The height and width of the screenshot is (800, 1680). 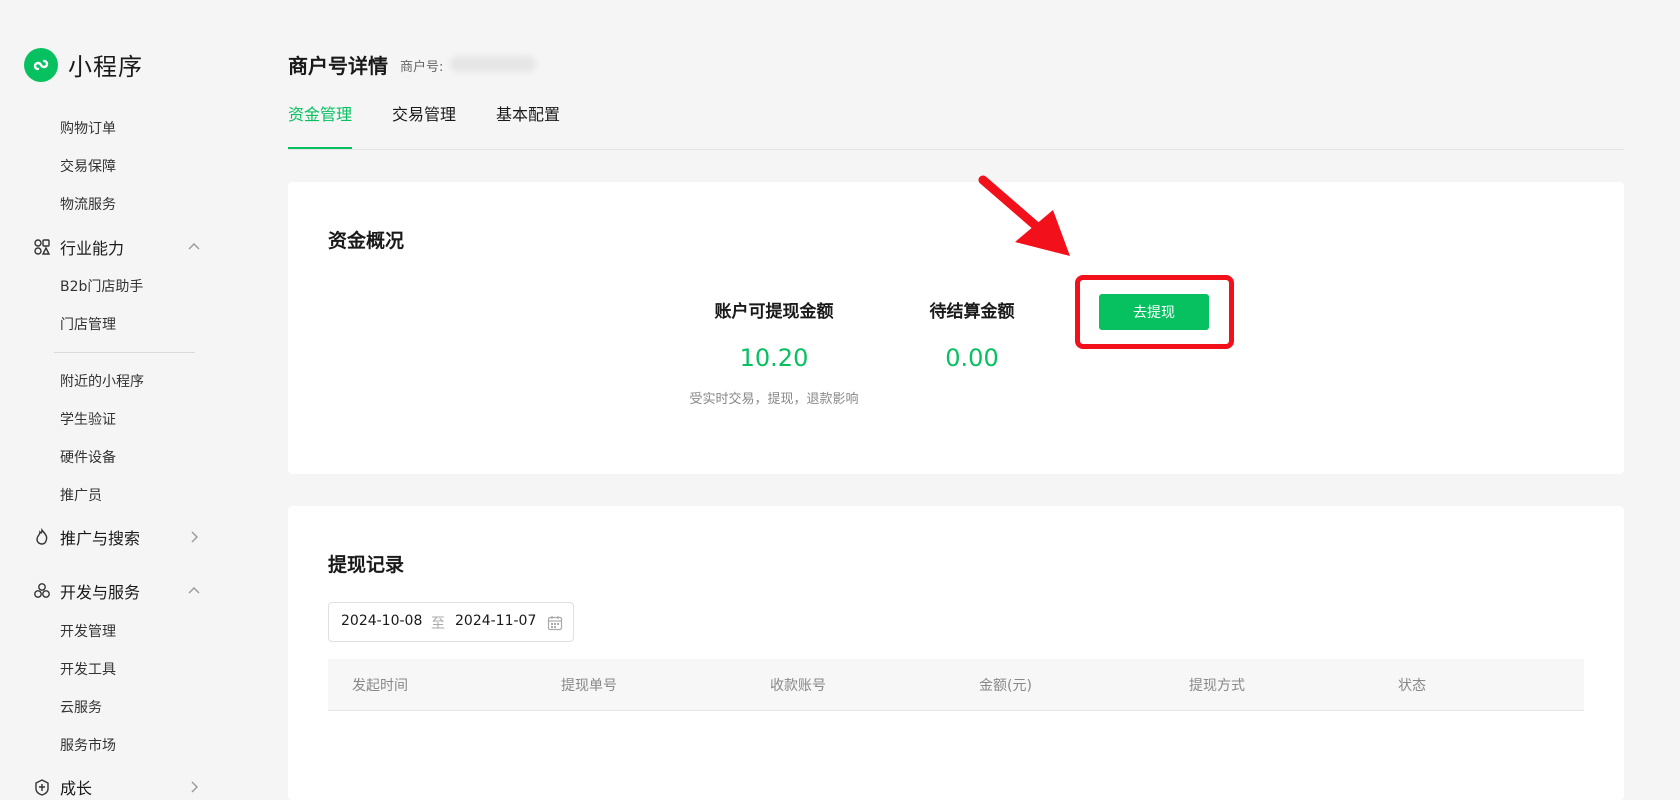 What do you see at coordinates (81, 708) in the screenshot?
I see `sidebar-item-cloud-service: 云服务` at bounding box center [81, 708].